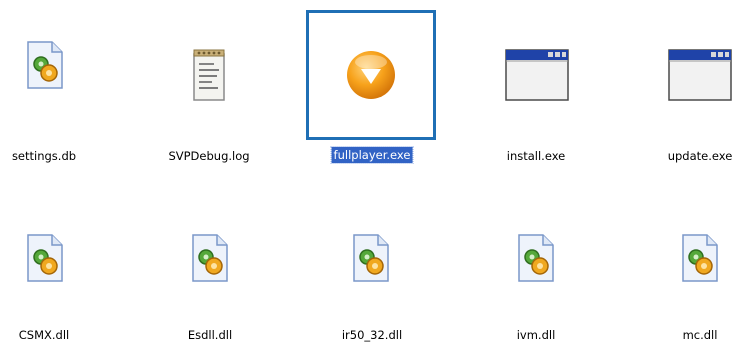 The height and width of the screenshot is (342, 737). I want to click on file-name-label: install.exe, so click(536, 156).